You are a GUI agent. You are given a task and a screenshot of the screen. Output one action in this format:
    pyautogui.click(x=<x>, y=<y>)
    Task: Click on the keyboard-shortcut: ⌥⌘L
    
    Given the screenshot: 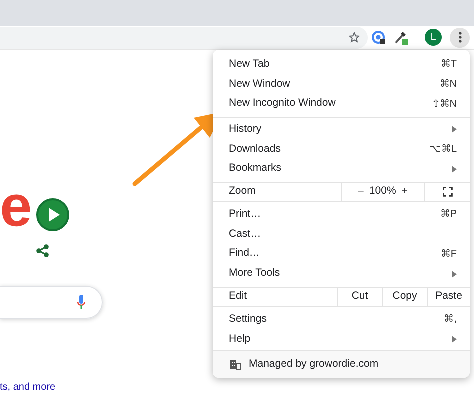 What is the action you would take?
    pyautogui.click(x=443, y=150)
    